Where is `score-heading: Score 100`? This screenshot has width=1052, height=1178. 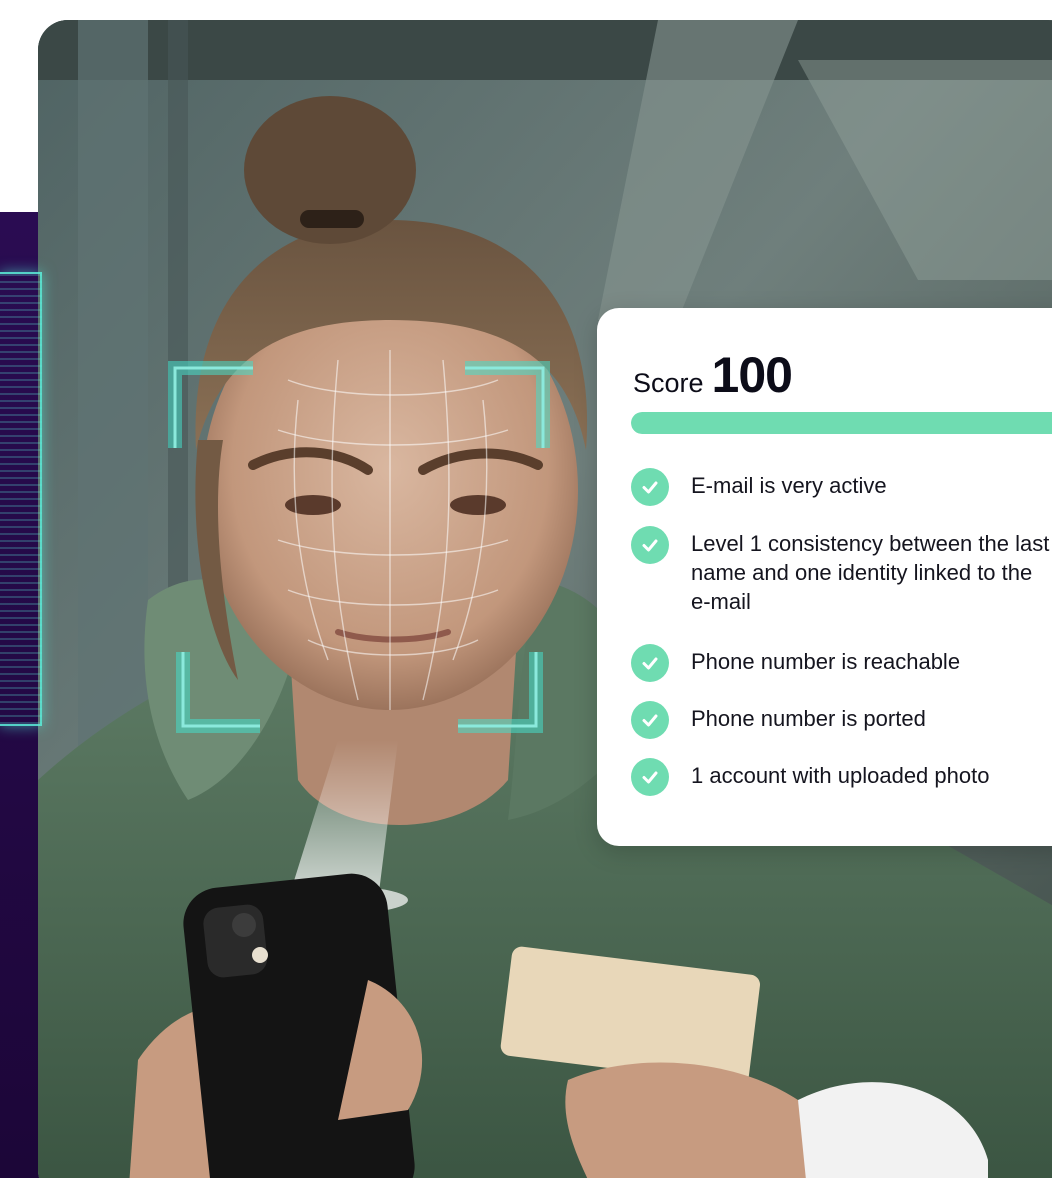 score-heading: Score 100 is located at coordinates (713, 375).